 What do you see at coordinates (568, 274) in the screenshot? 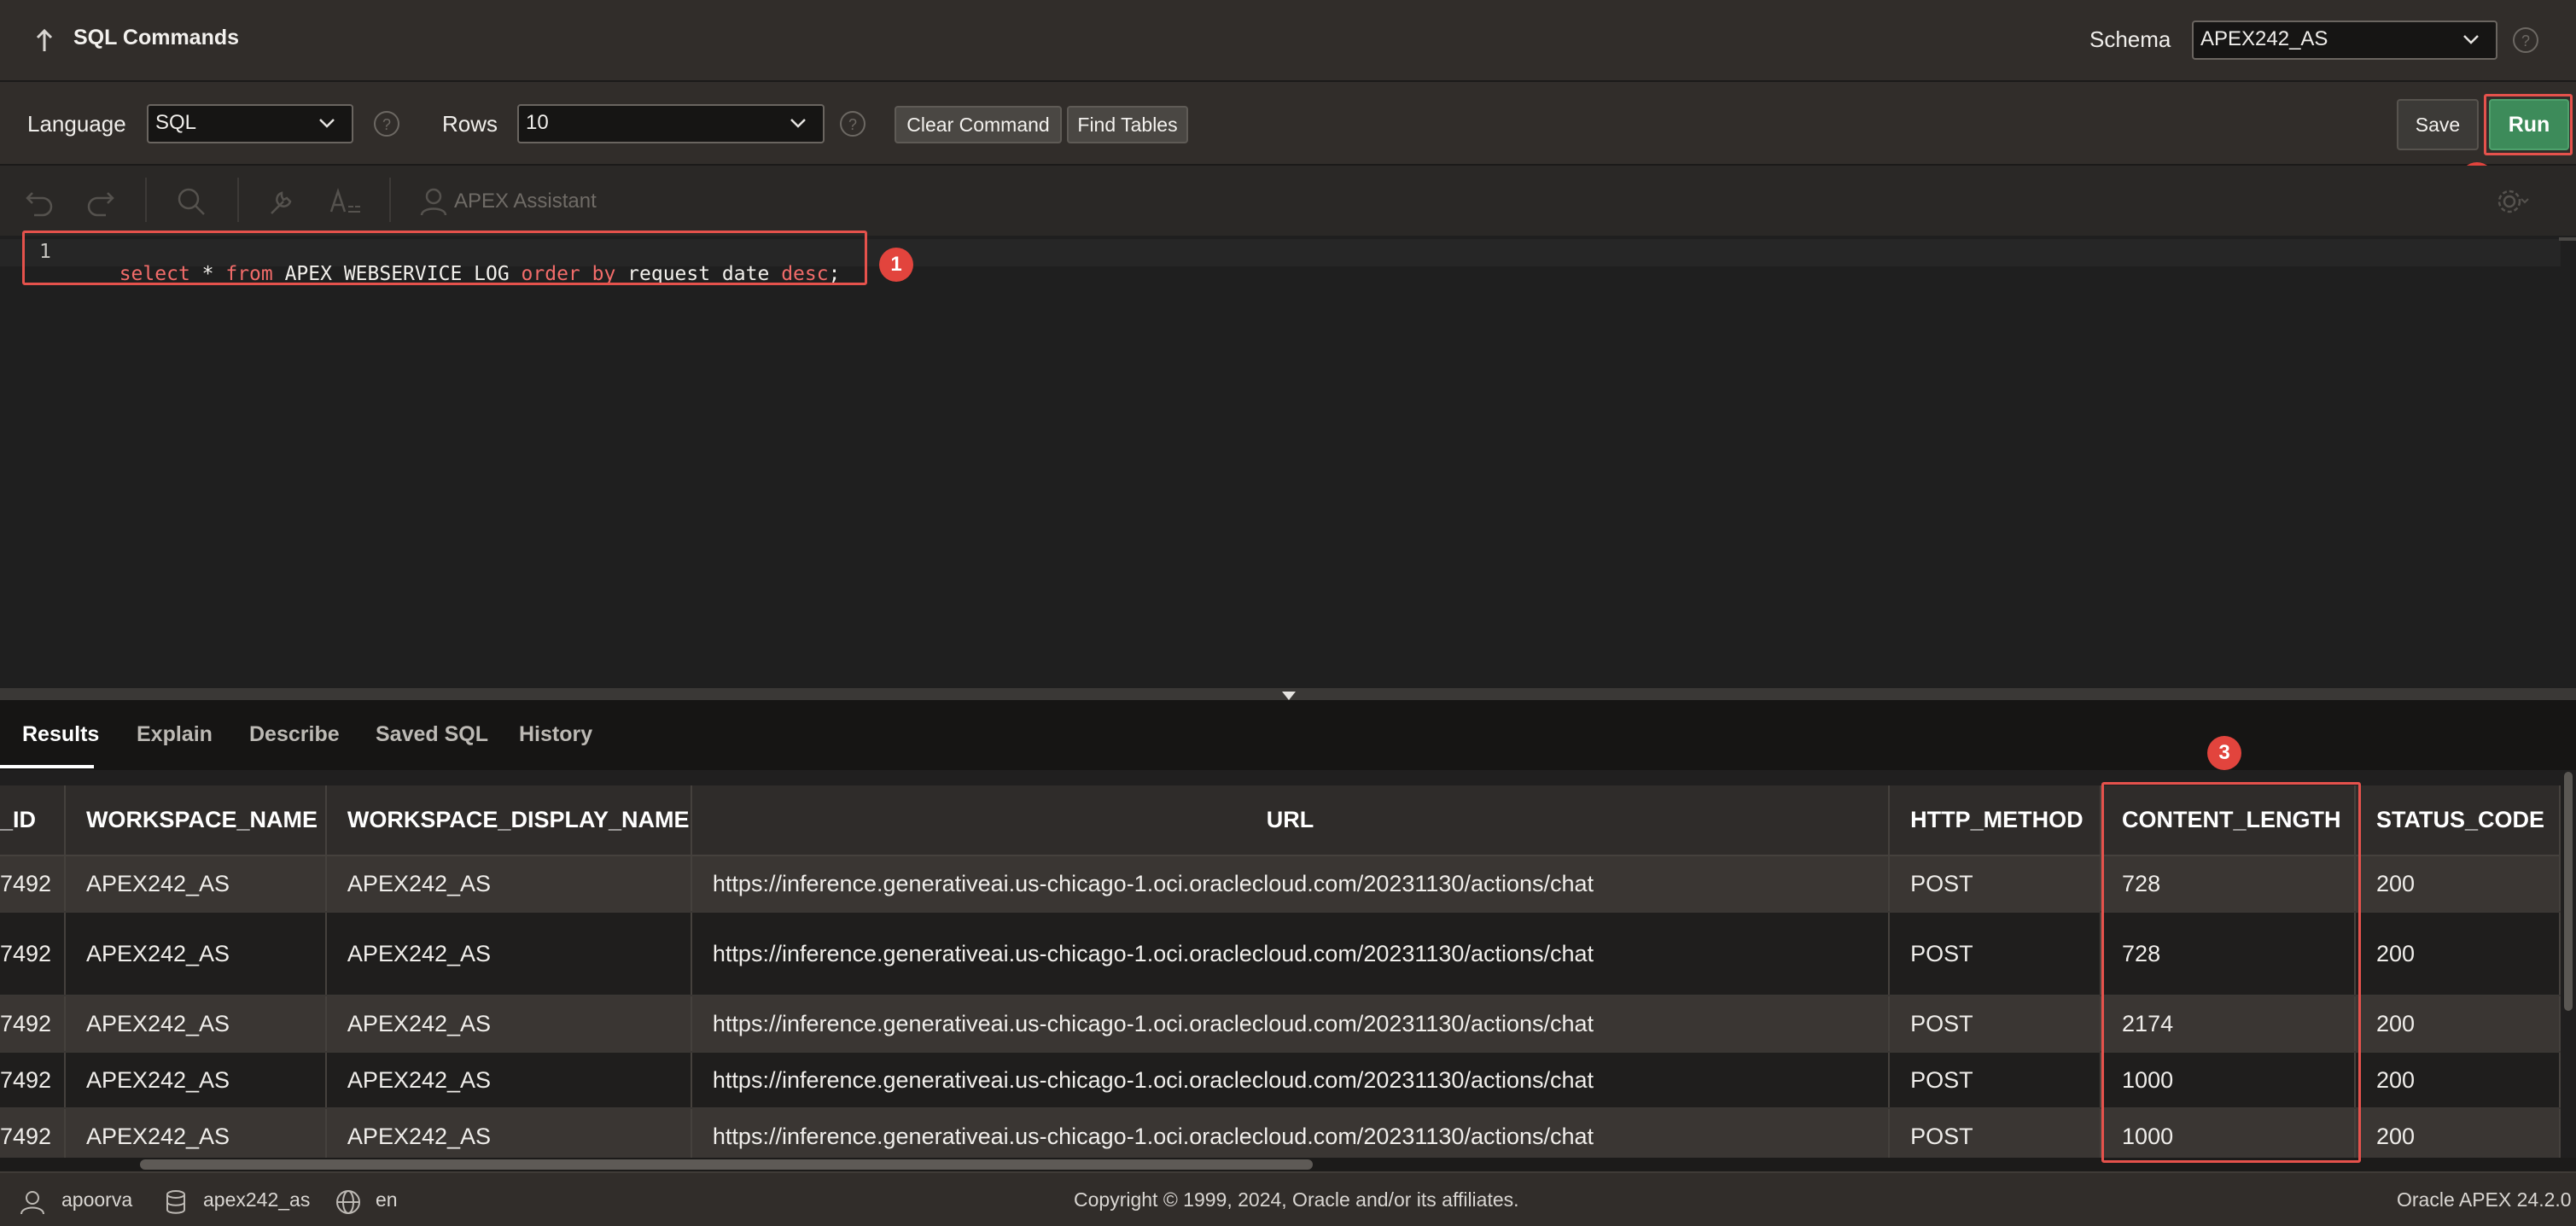
I see `code-token: order by` at bounding box center [568, 274].